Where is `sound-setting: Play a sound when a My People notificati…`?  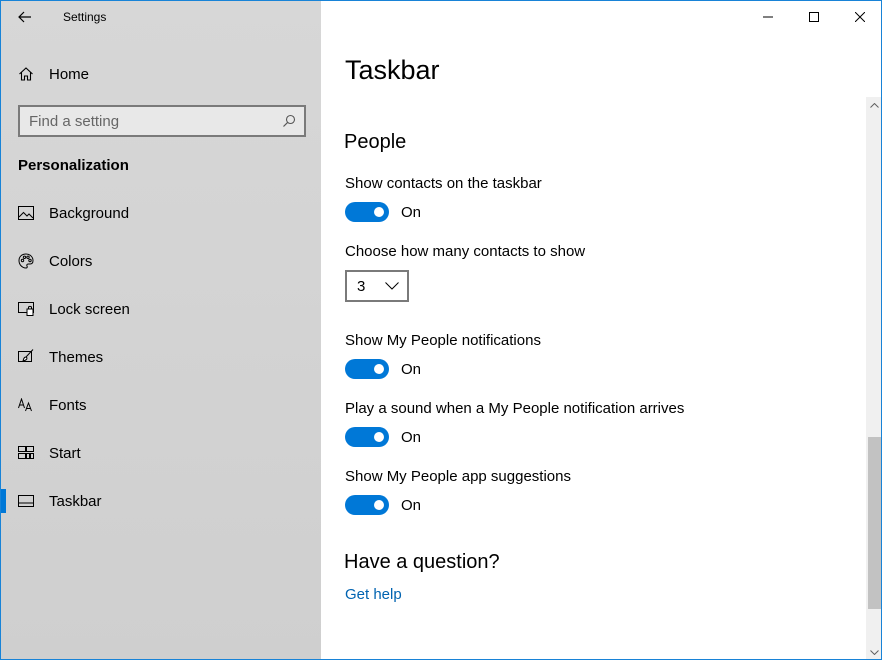
sound-setting: Play a sound when a My People notificati… is located at coordinates (600, 423).